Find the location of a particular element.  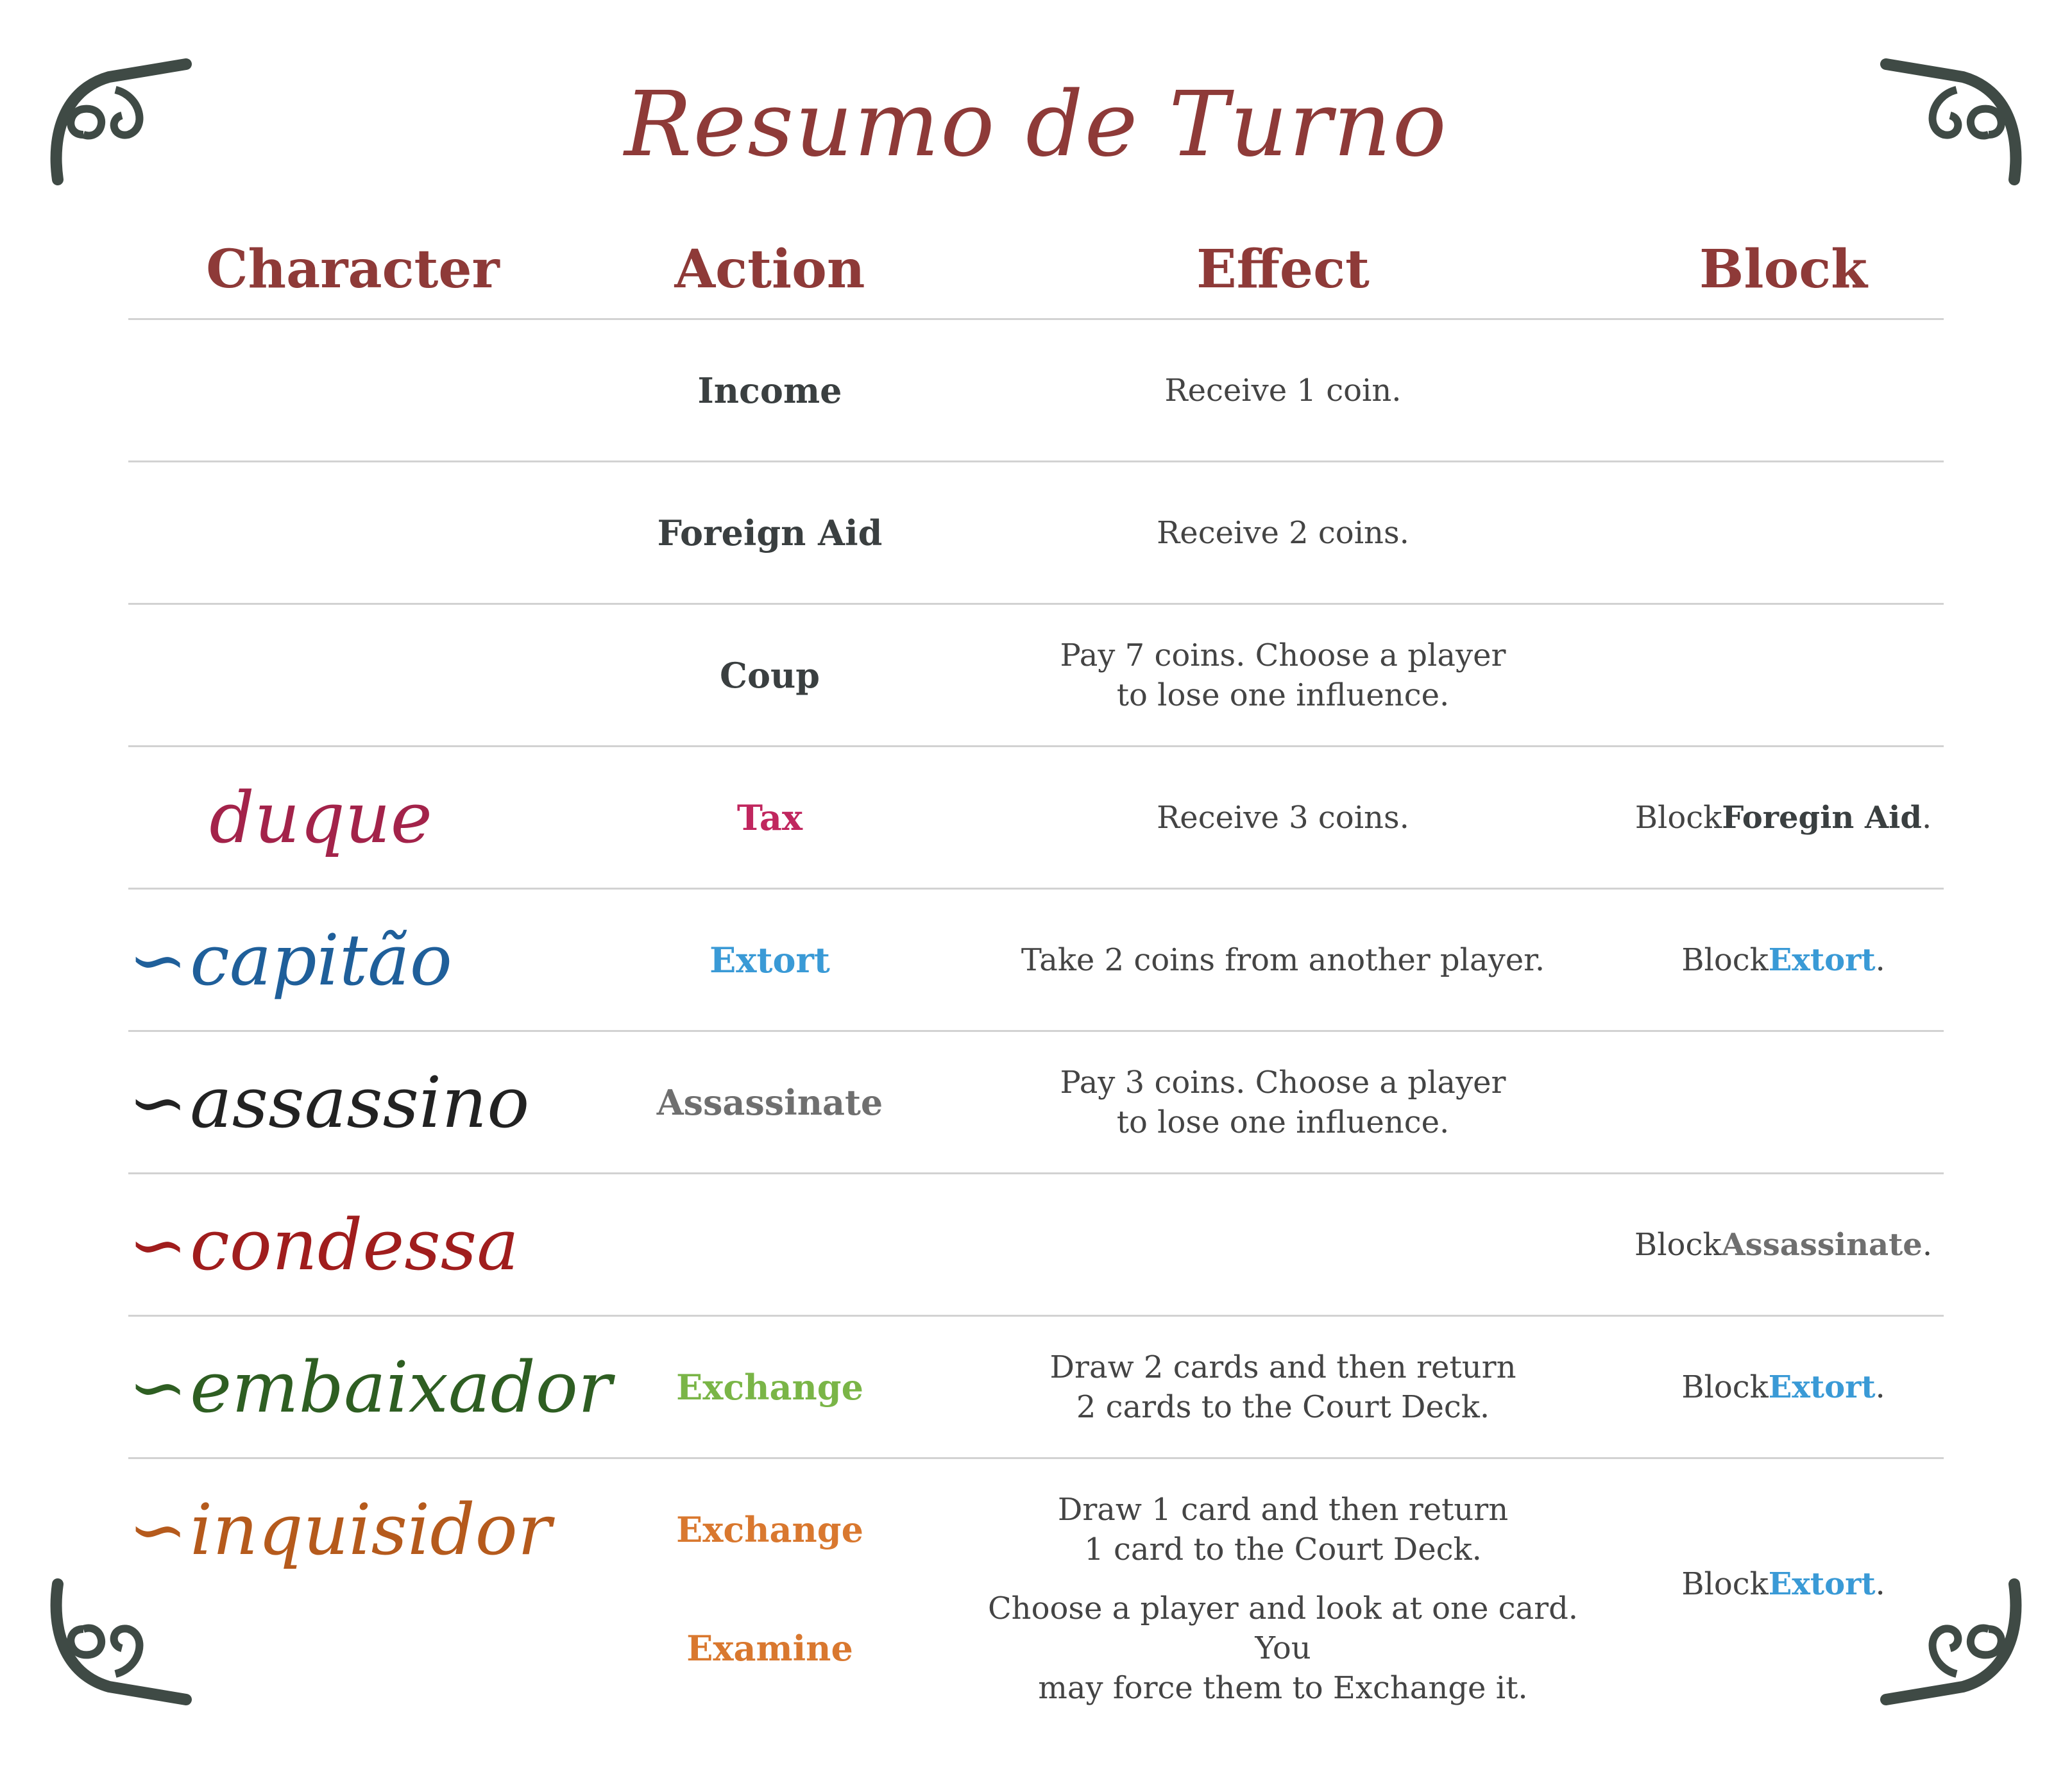

character-capitao-label: capitão is located at coordinates (321, 959).